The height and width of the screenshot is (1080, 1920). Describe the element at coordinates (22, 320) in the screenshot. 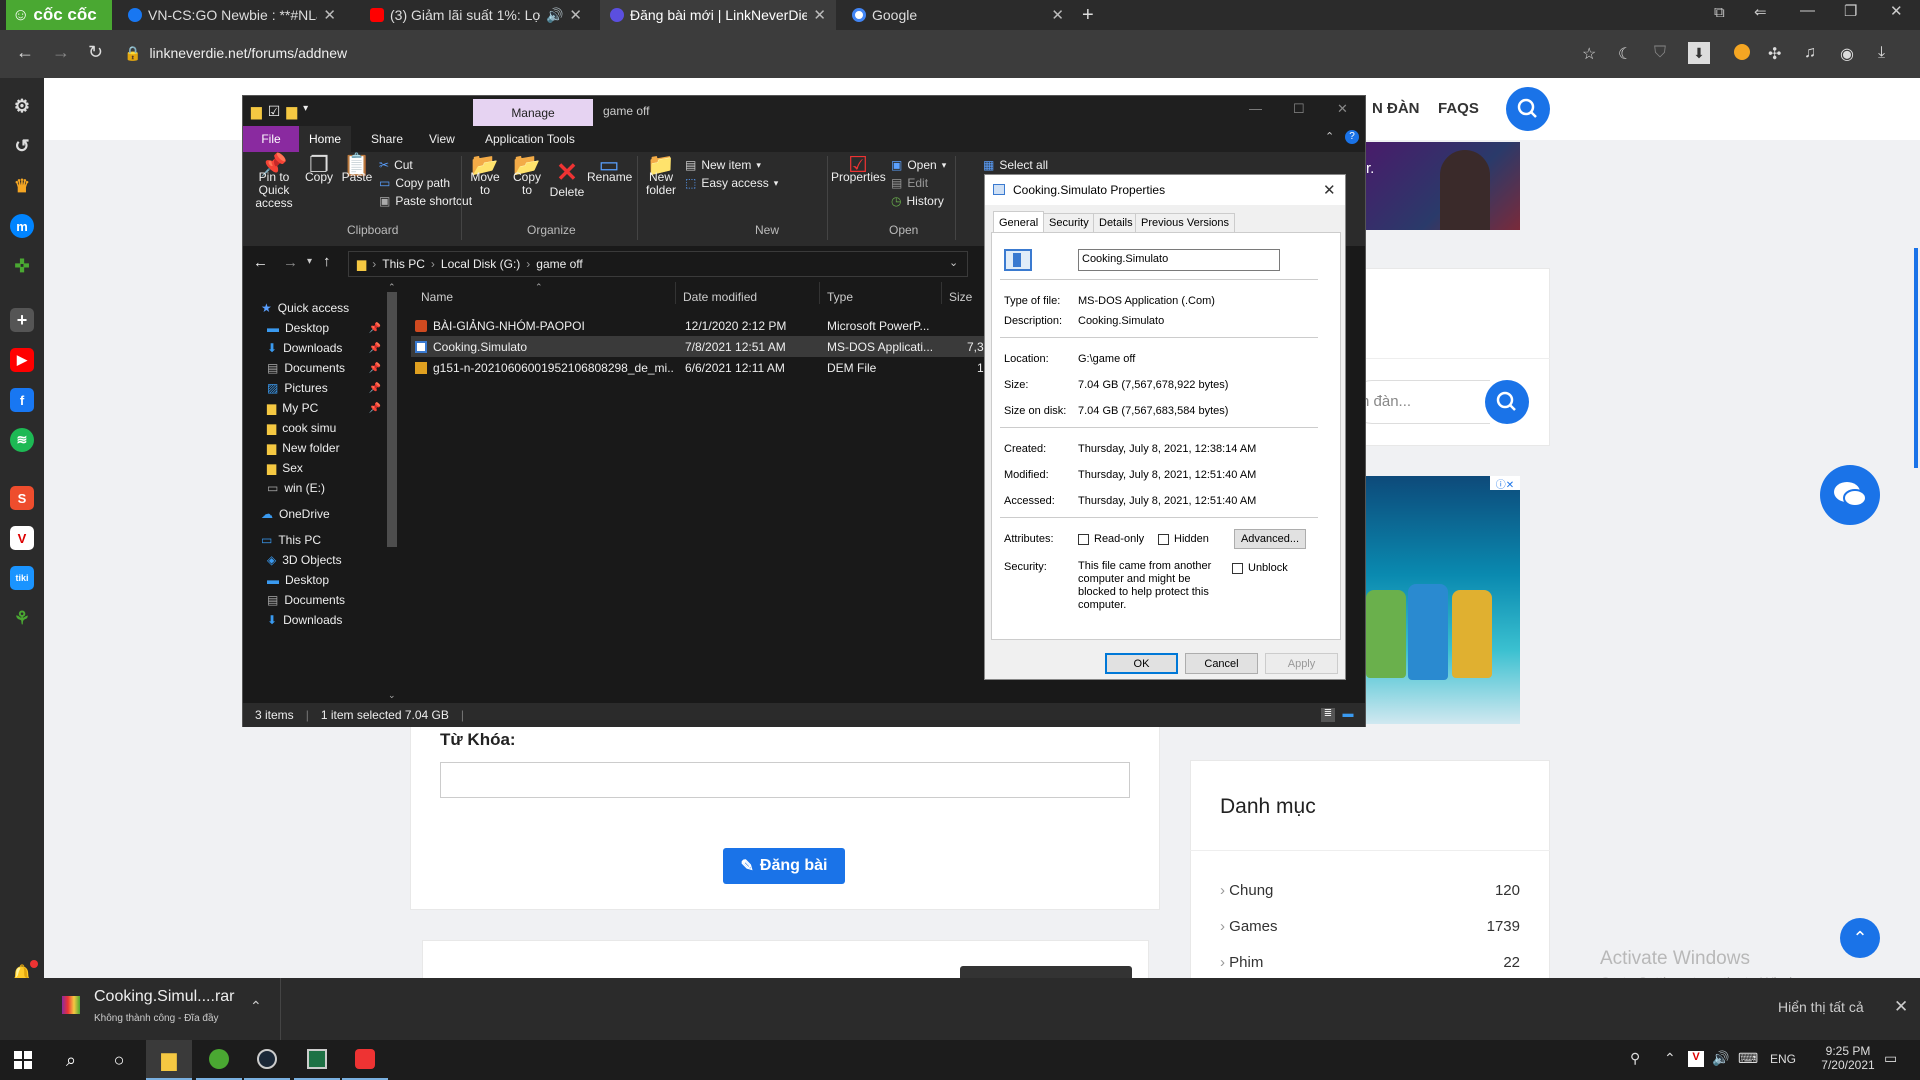

I see `add-app-icon: +` at that location.